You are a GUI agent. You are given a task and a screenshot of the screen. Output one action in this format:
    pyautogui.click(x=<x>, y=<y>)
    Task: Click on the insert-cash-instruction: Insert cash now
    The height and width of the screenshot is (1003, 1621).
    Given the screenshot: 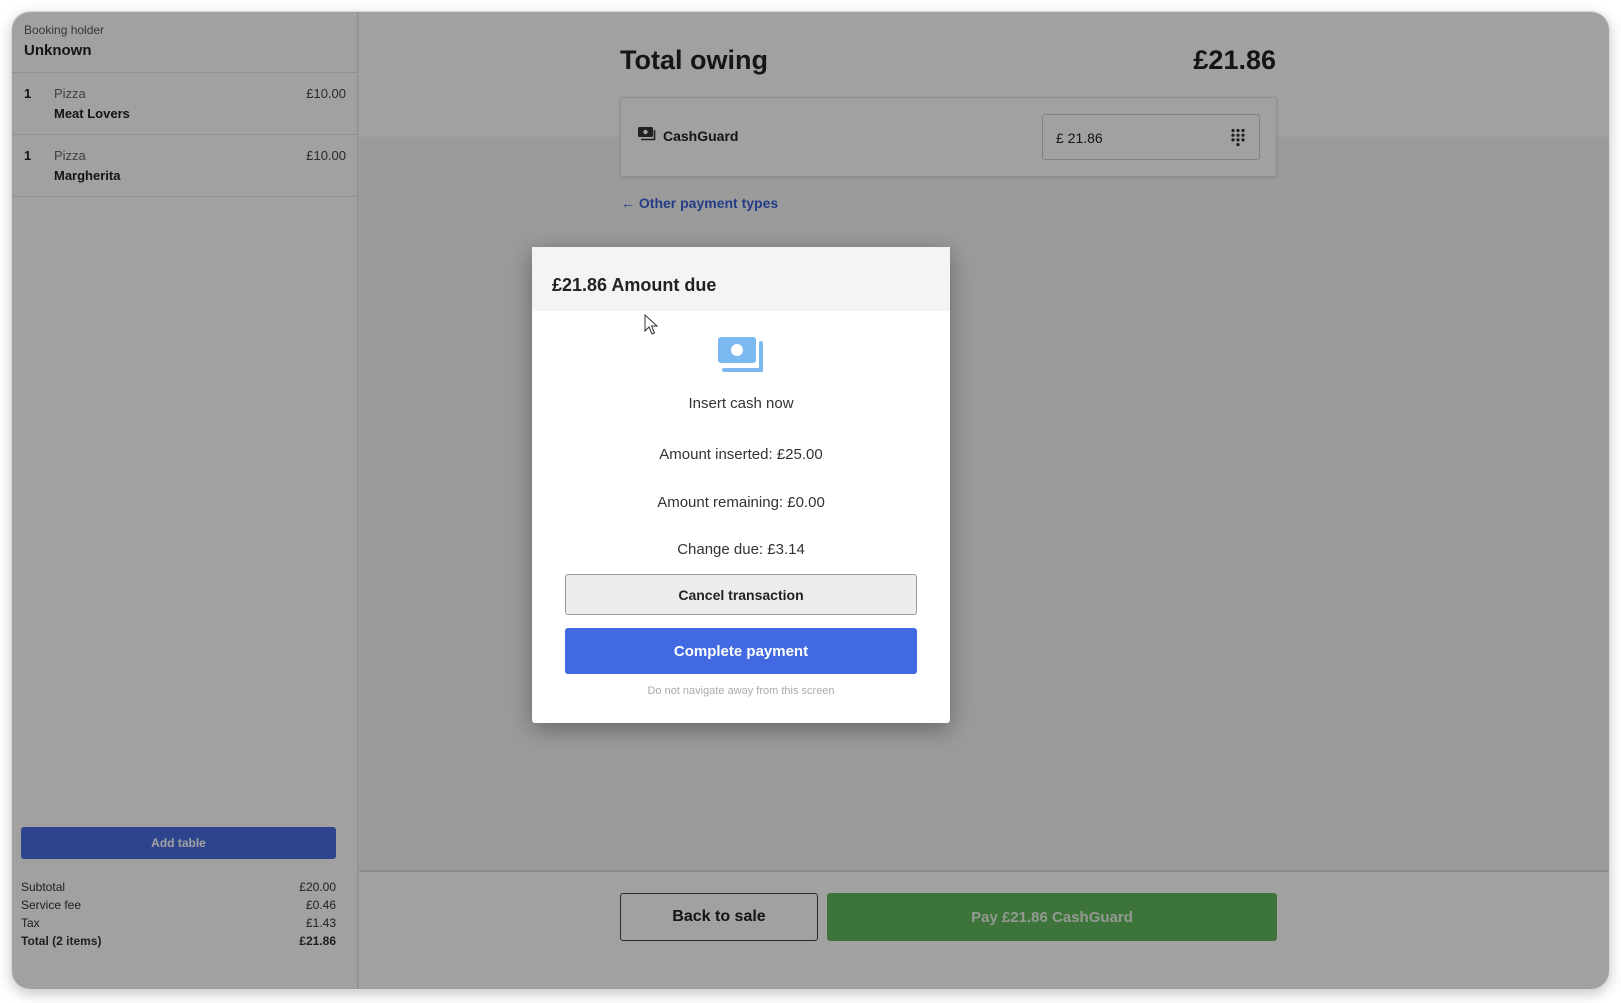 What is the action you would take?
    pyautogui.click(x=741, y=403)
    